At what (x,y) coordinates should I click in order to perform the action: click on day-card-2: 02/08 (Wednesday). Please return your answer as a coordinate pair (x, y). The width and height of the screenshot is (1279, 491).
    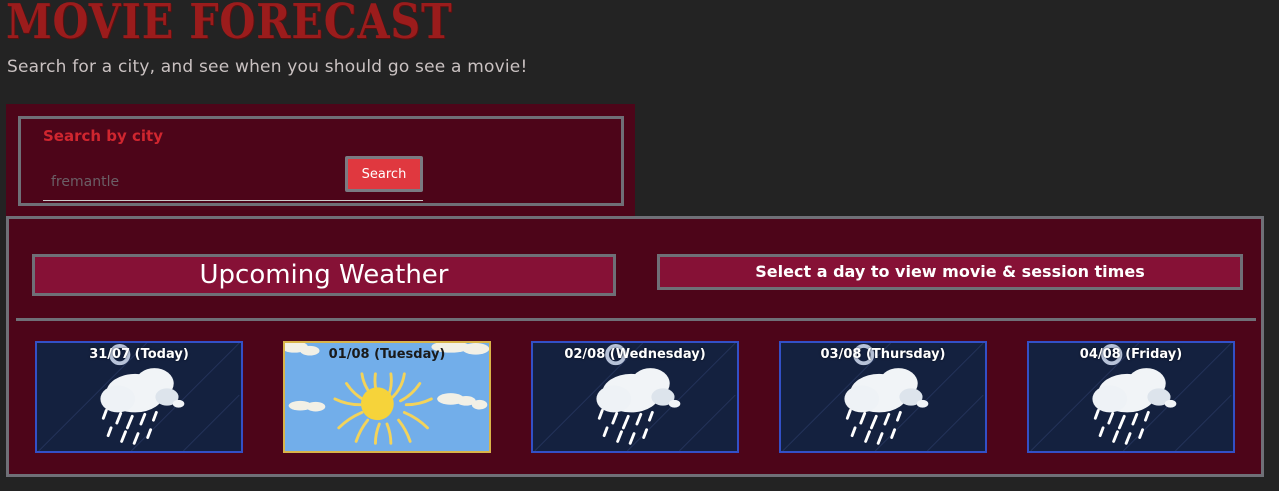
    Looking at the image, I should click on (635, 397).